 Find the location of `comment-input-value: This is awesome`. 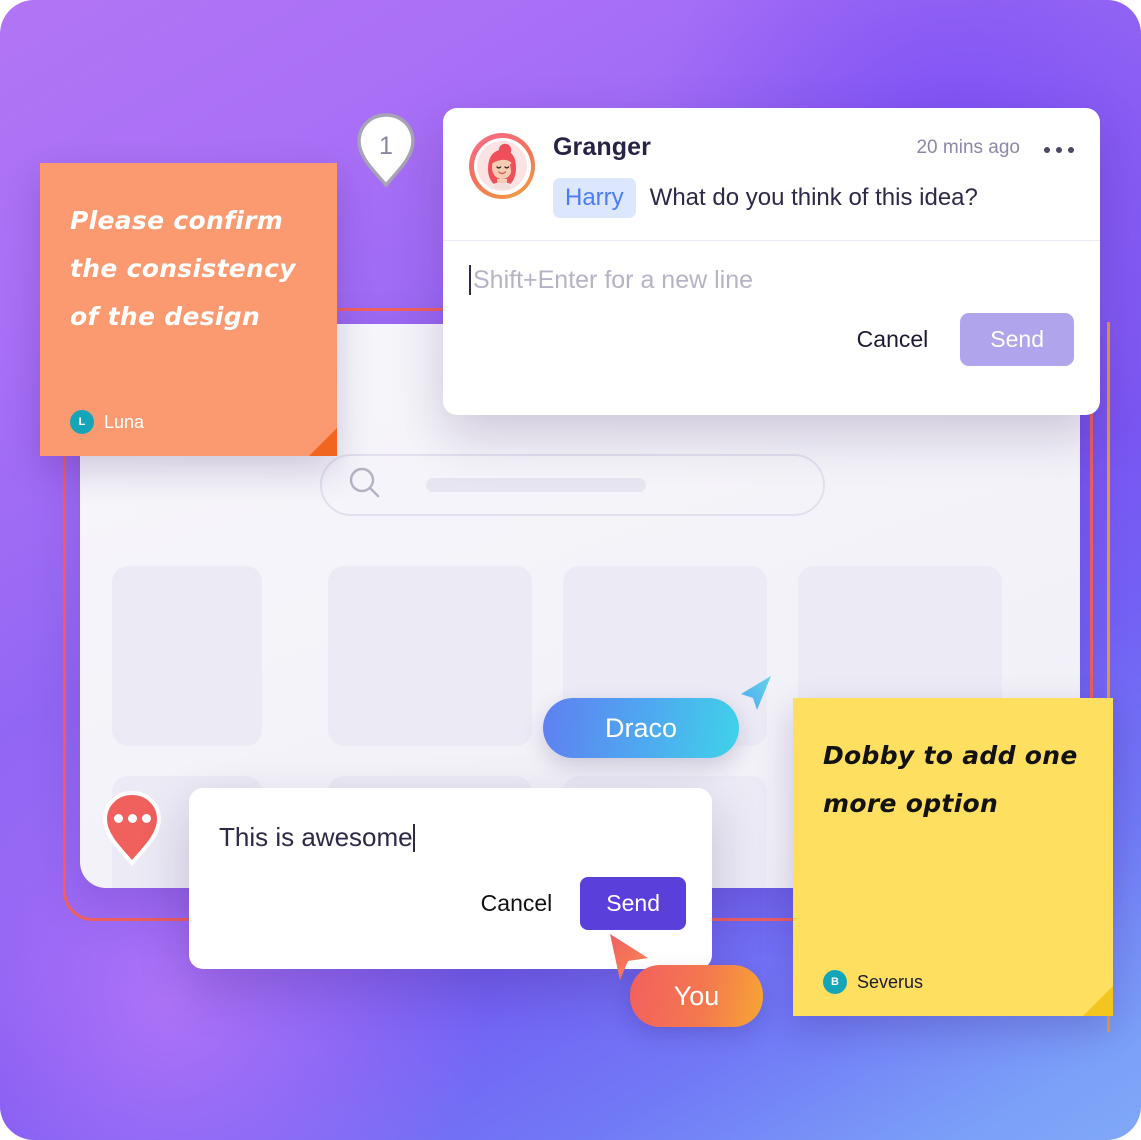

comment-input-value: This is awesome is located at coordinates (316, 837).